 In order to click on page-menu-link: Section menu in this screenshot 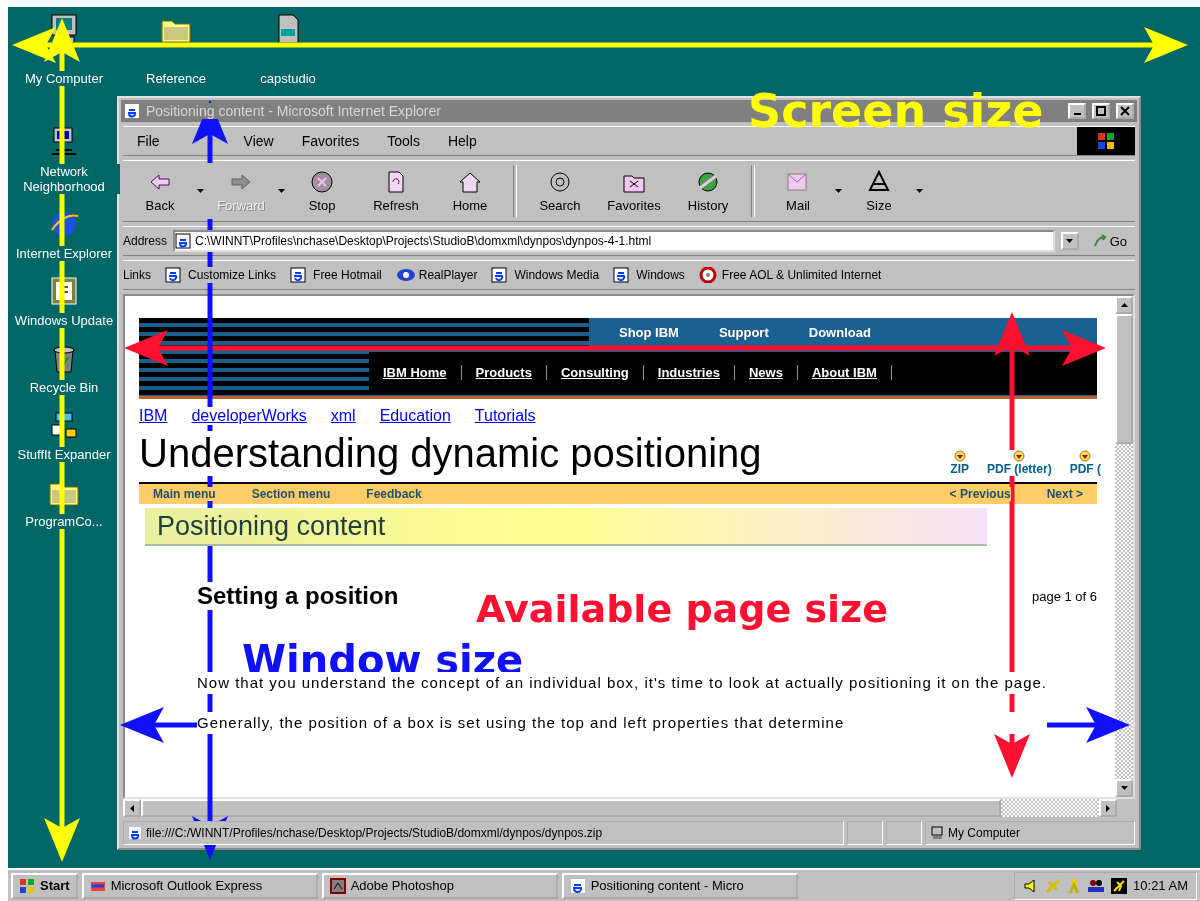, I will do `click(291, 494)`.